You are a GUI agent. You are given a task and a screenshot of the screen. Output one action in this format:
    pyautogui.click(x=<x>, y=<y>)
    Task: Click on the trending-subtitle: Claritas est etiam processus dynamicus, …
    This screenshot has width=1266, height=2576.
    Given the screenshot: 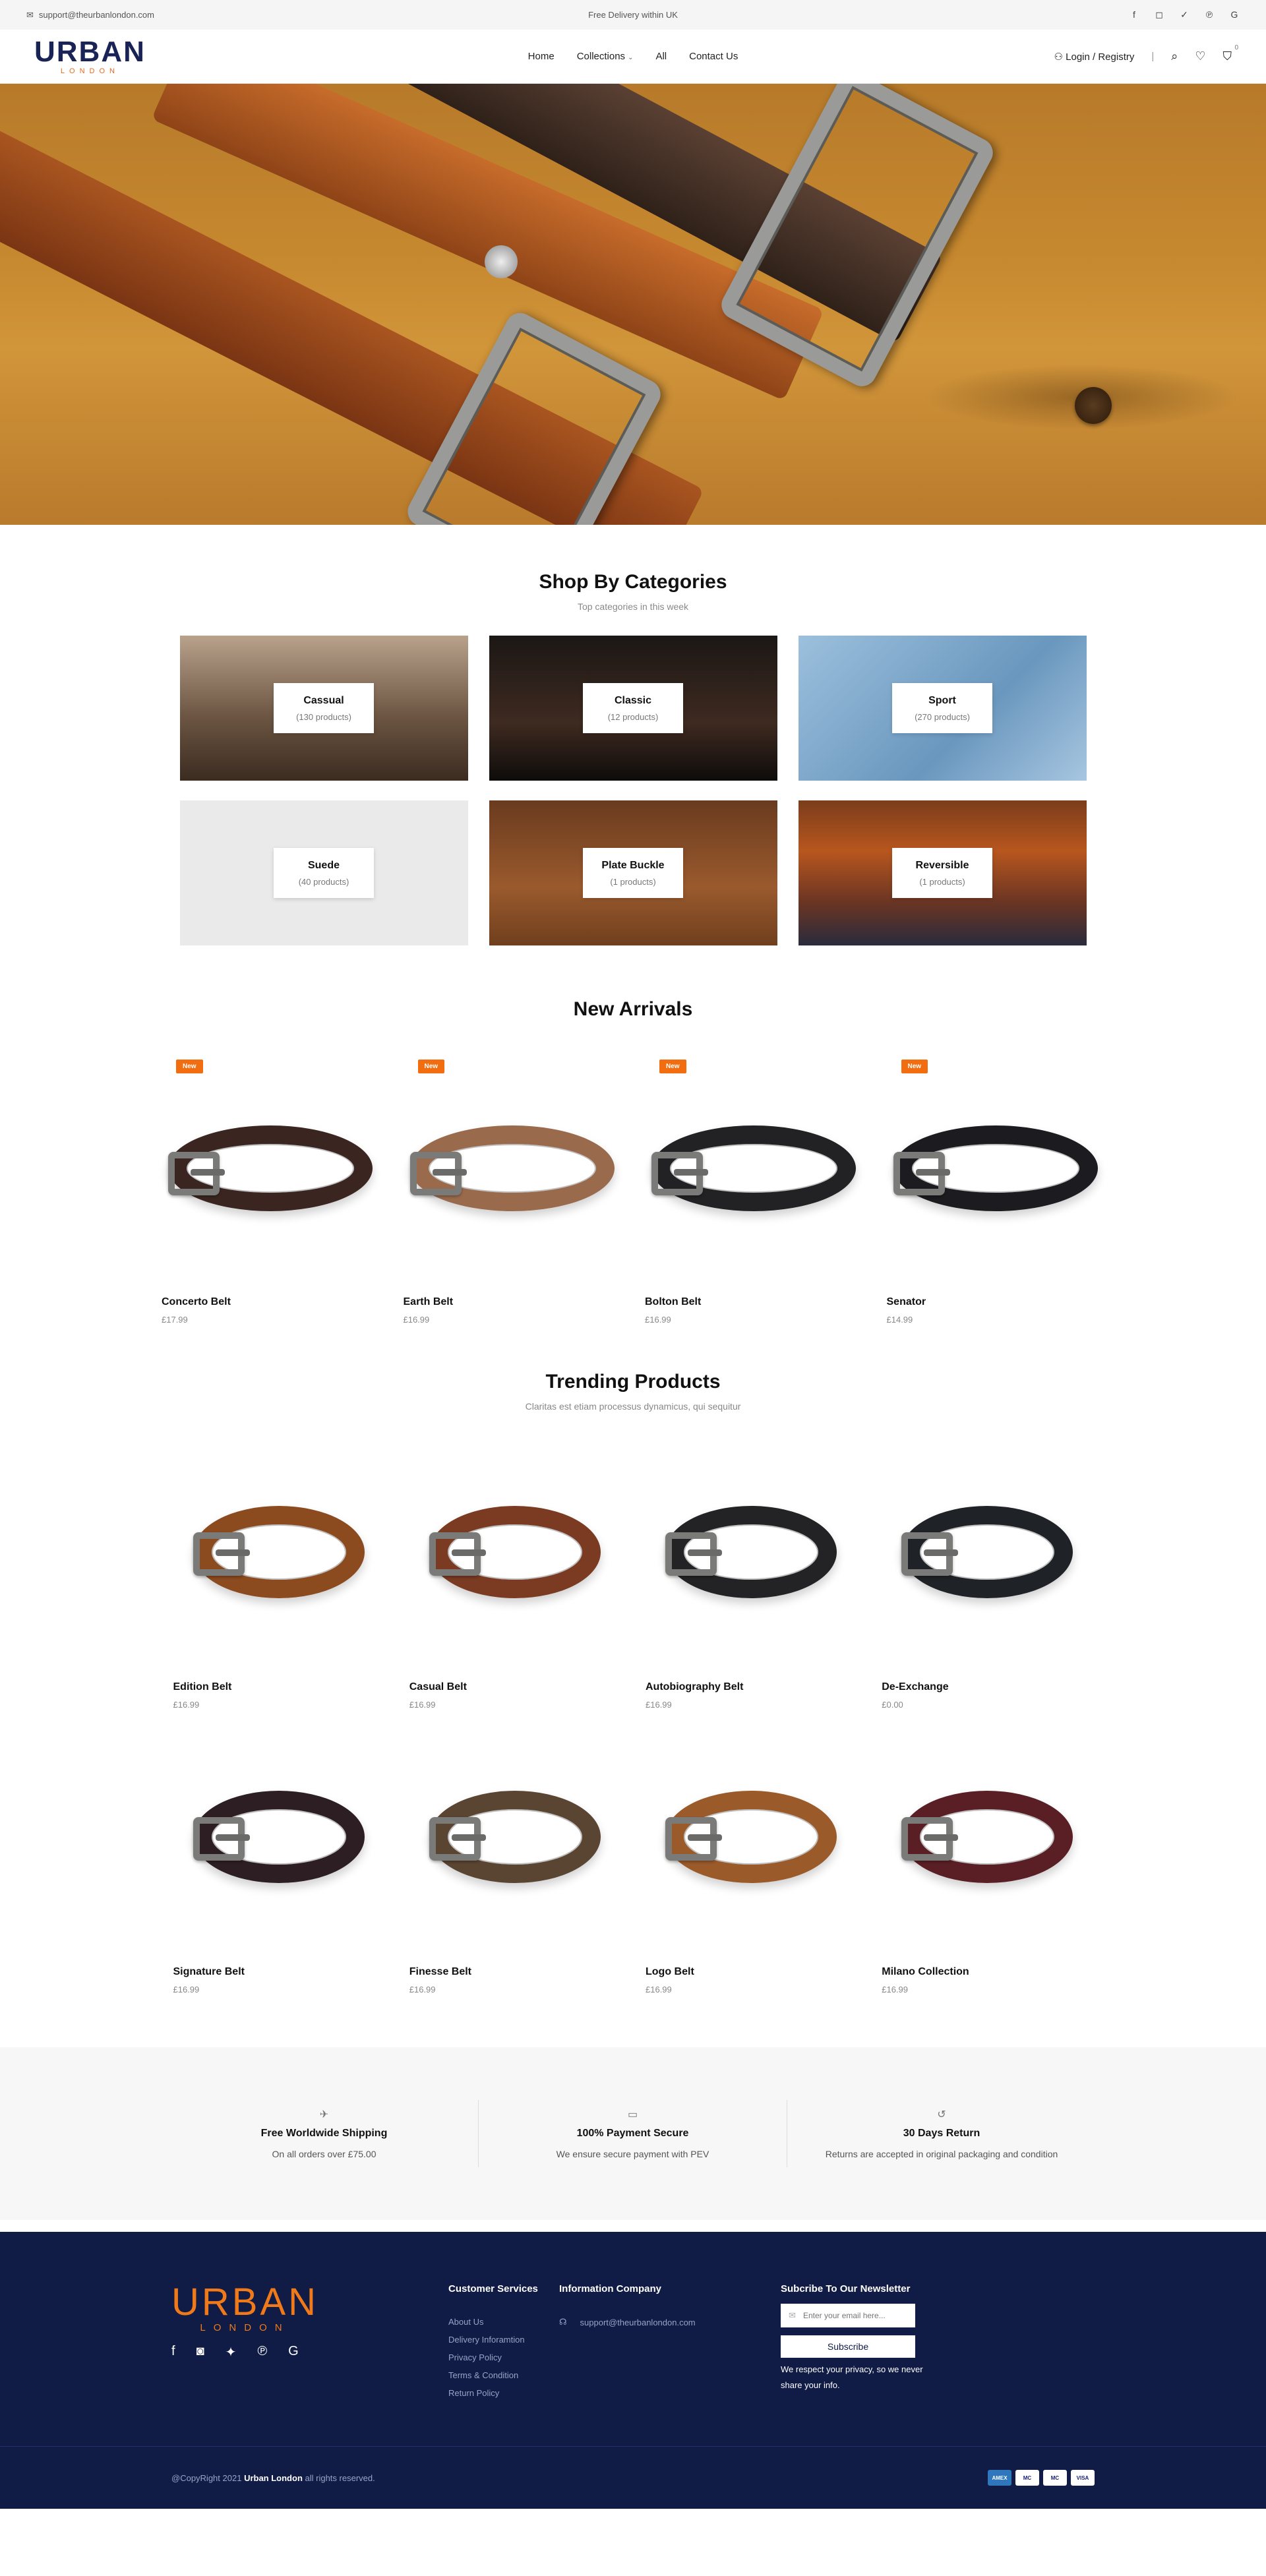 What is the action you would take?
    pyautogui.click(x=633, y=1407)
    